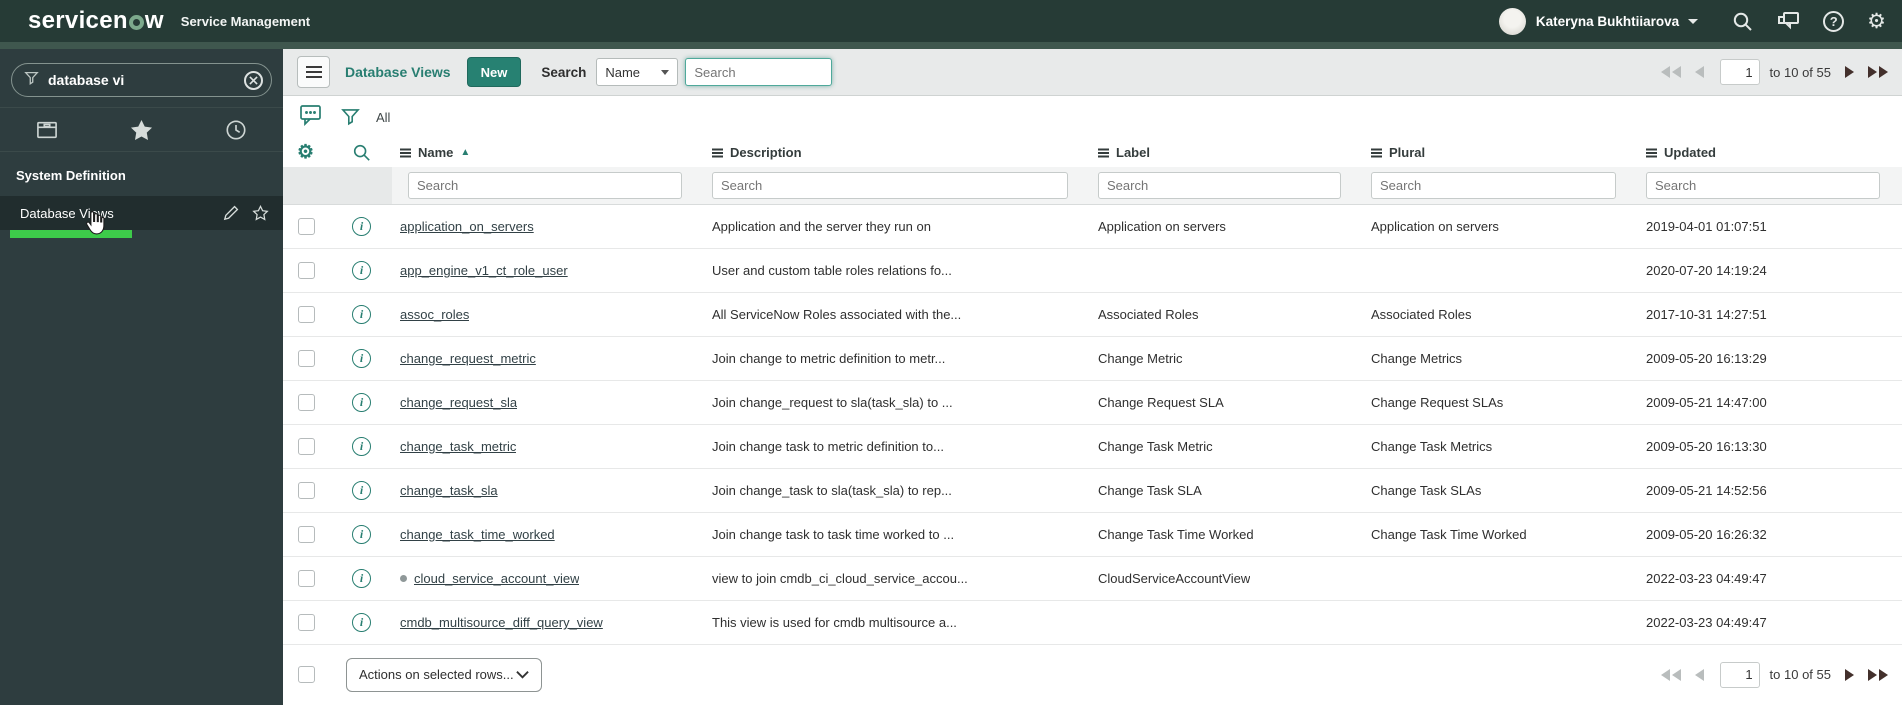  I want to click on record-name-link: change_task_time_worked, so click(477, 534).